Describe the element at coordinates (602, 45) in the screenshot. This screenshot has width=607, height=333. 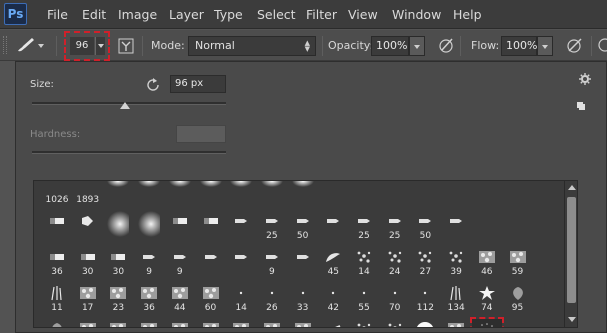
I see `pressure-size-icon` at that location.